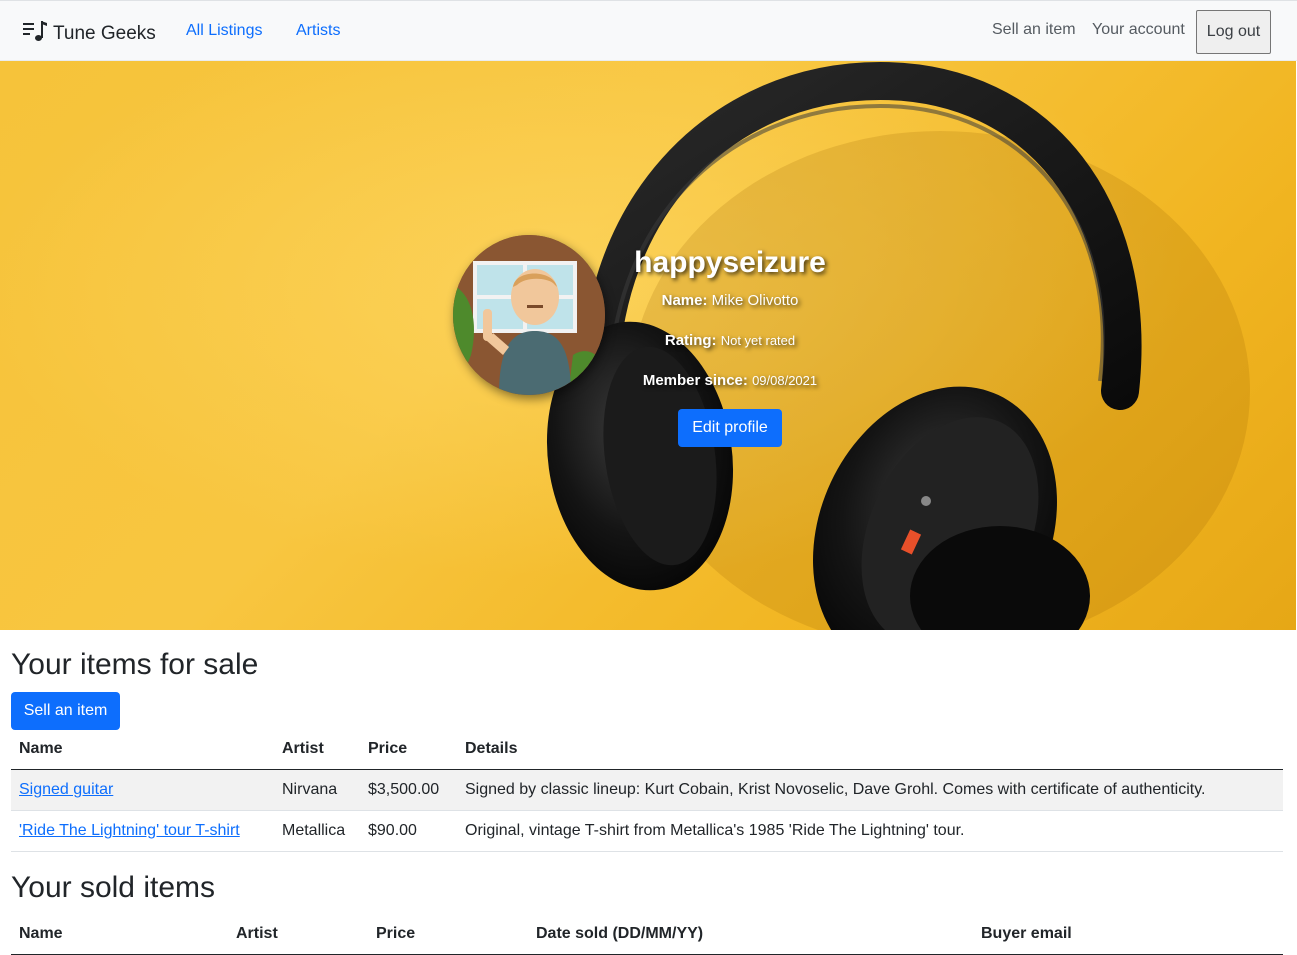 The image size is (1297, 955). Describe the element at coordinates (1034, 30) in the screenshot. I see `nav-sell-item: Sell an item` at that location.